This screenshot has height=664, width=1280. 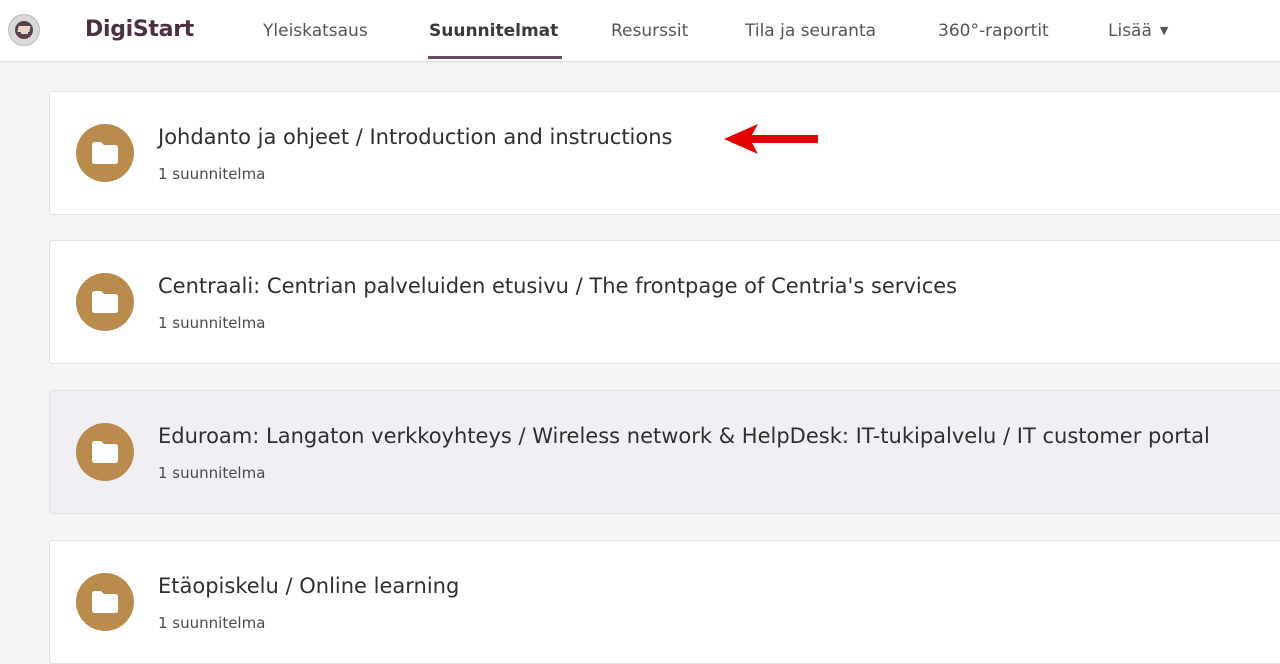 I want to click on caret-down-icon: ▼, so click(x=1164, y=30).